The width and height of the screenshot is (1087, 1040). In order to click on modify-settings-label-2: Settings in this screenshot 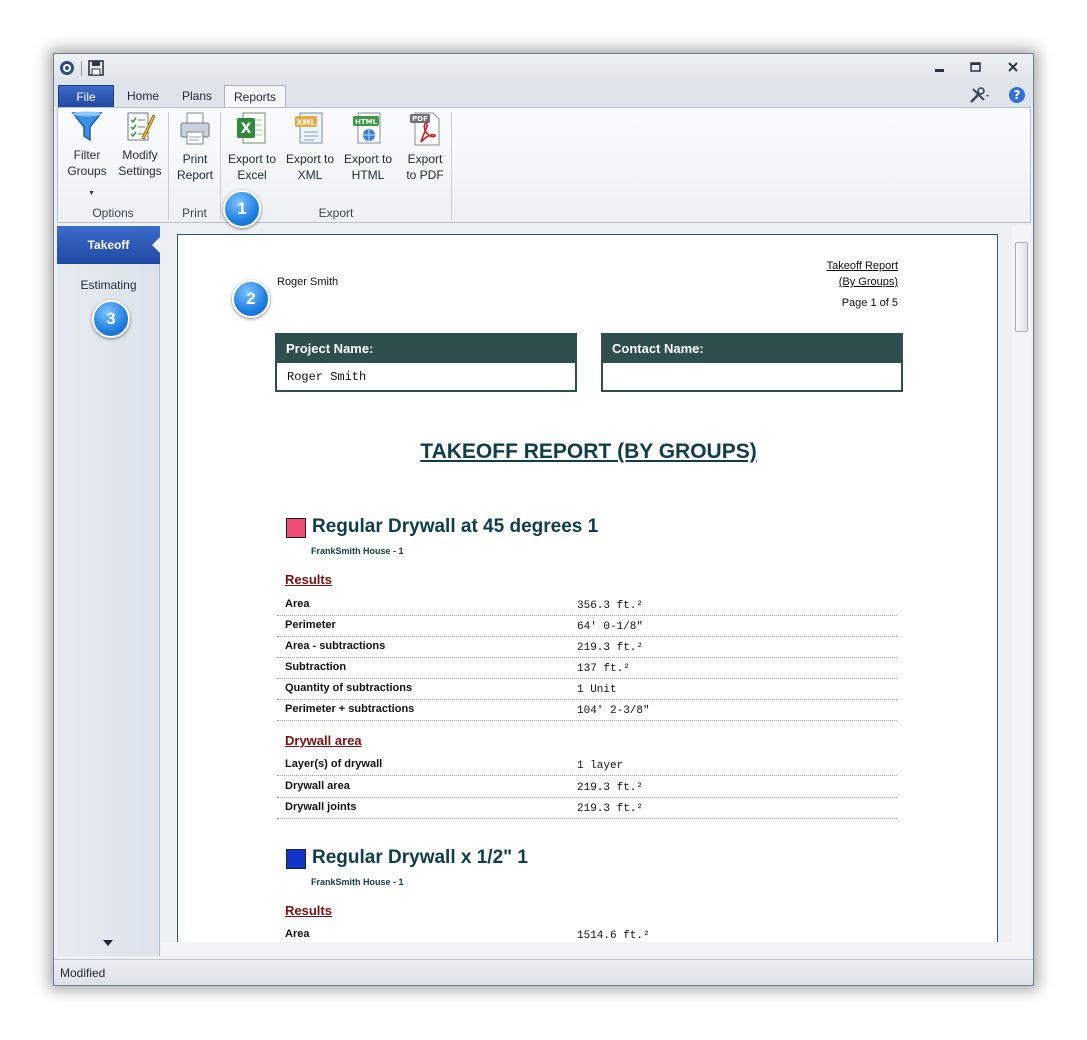, I will do `click(140, 171)`.